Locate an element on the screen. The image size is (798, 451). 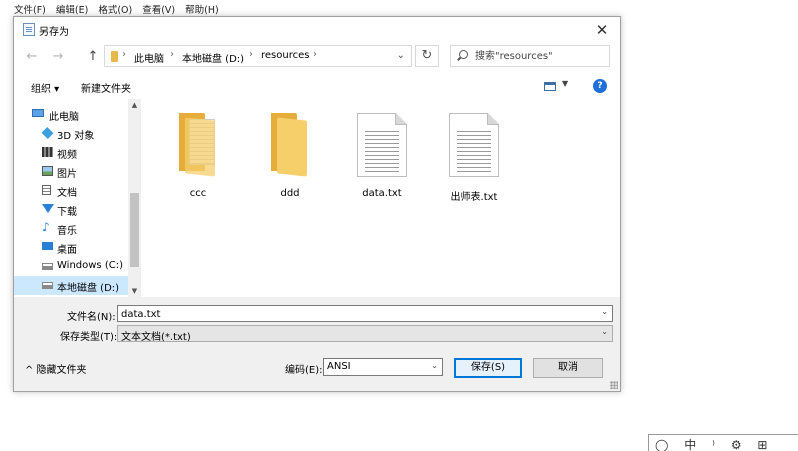
resize-grip is located at coordinates (614, 385).